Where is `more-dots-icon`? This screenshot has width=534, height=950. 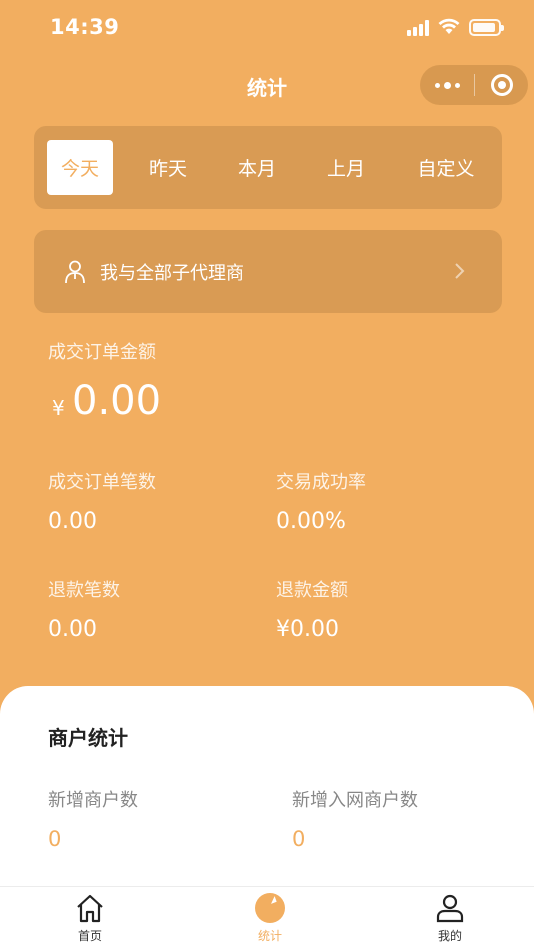 more-dots-icon is located at coordinates (437, 85).